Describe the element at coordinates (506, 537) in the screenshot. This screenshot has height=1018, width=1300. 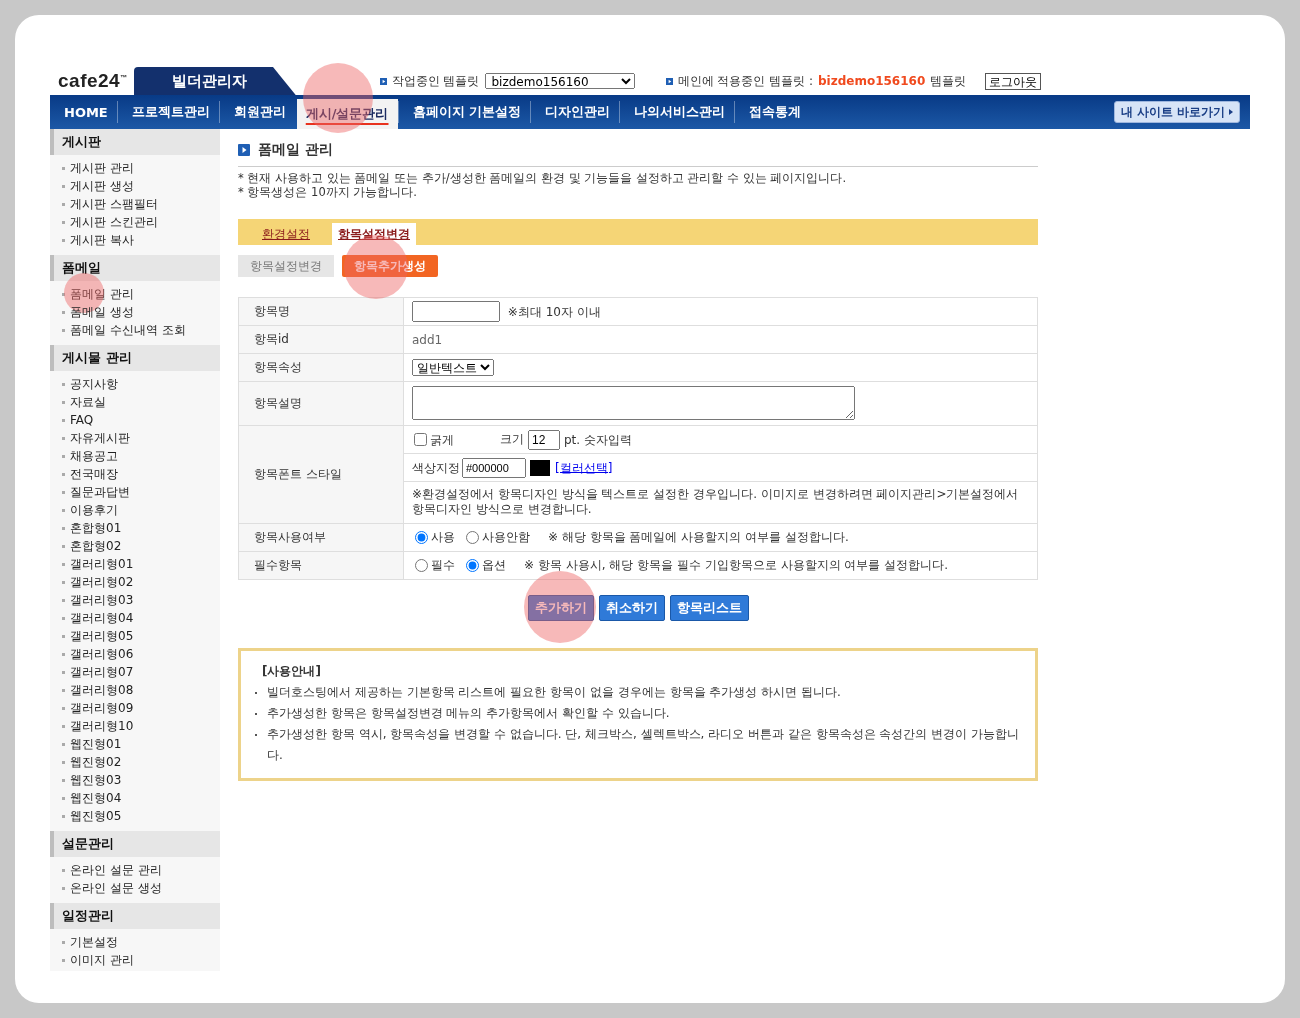
I see `radio-label: 사용안함` at that location.